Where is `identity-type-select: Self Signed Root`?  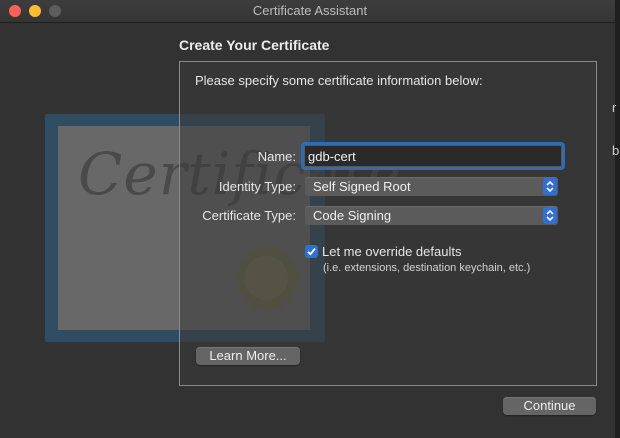
identity-type-select: Self Signed Root is located at coordinates (431, 186).